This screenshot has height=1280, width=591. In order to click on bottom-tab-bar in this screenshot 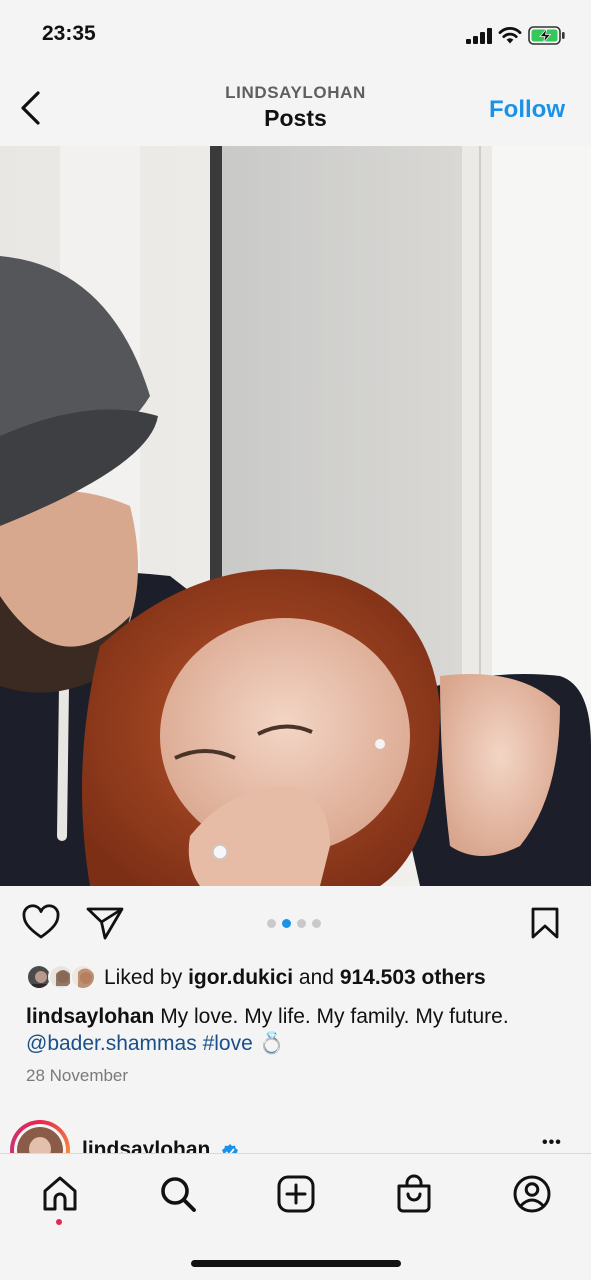, I will do `click(295, 1216)`.